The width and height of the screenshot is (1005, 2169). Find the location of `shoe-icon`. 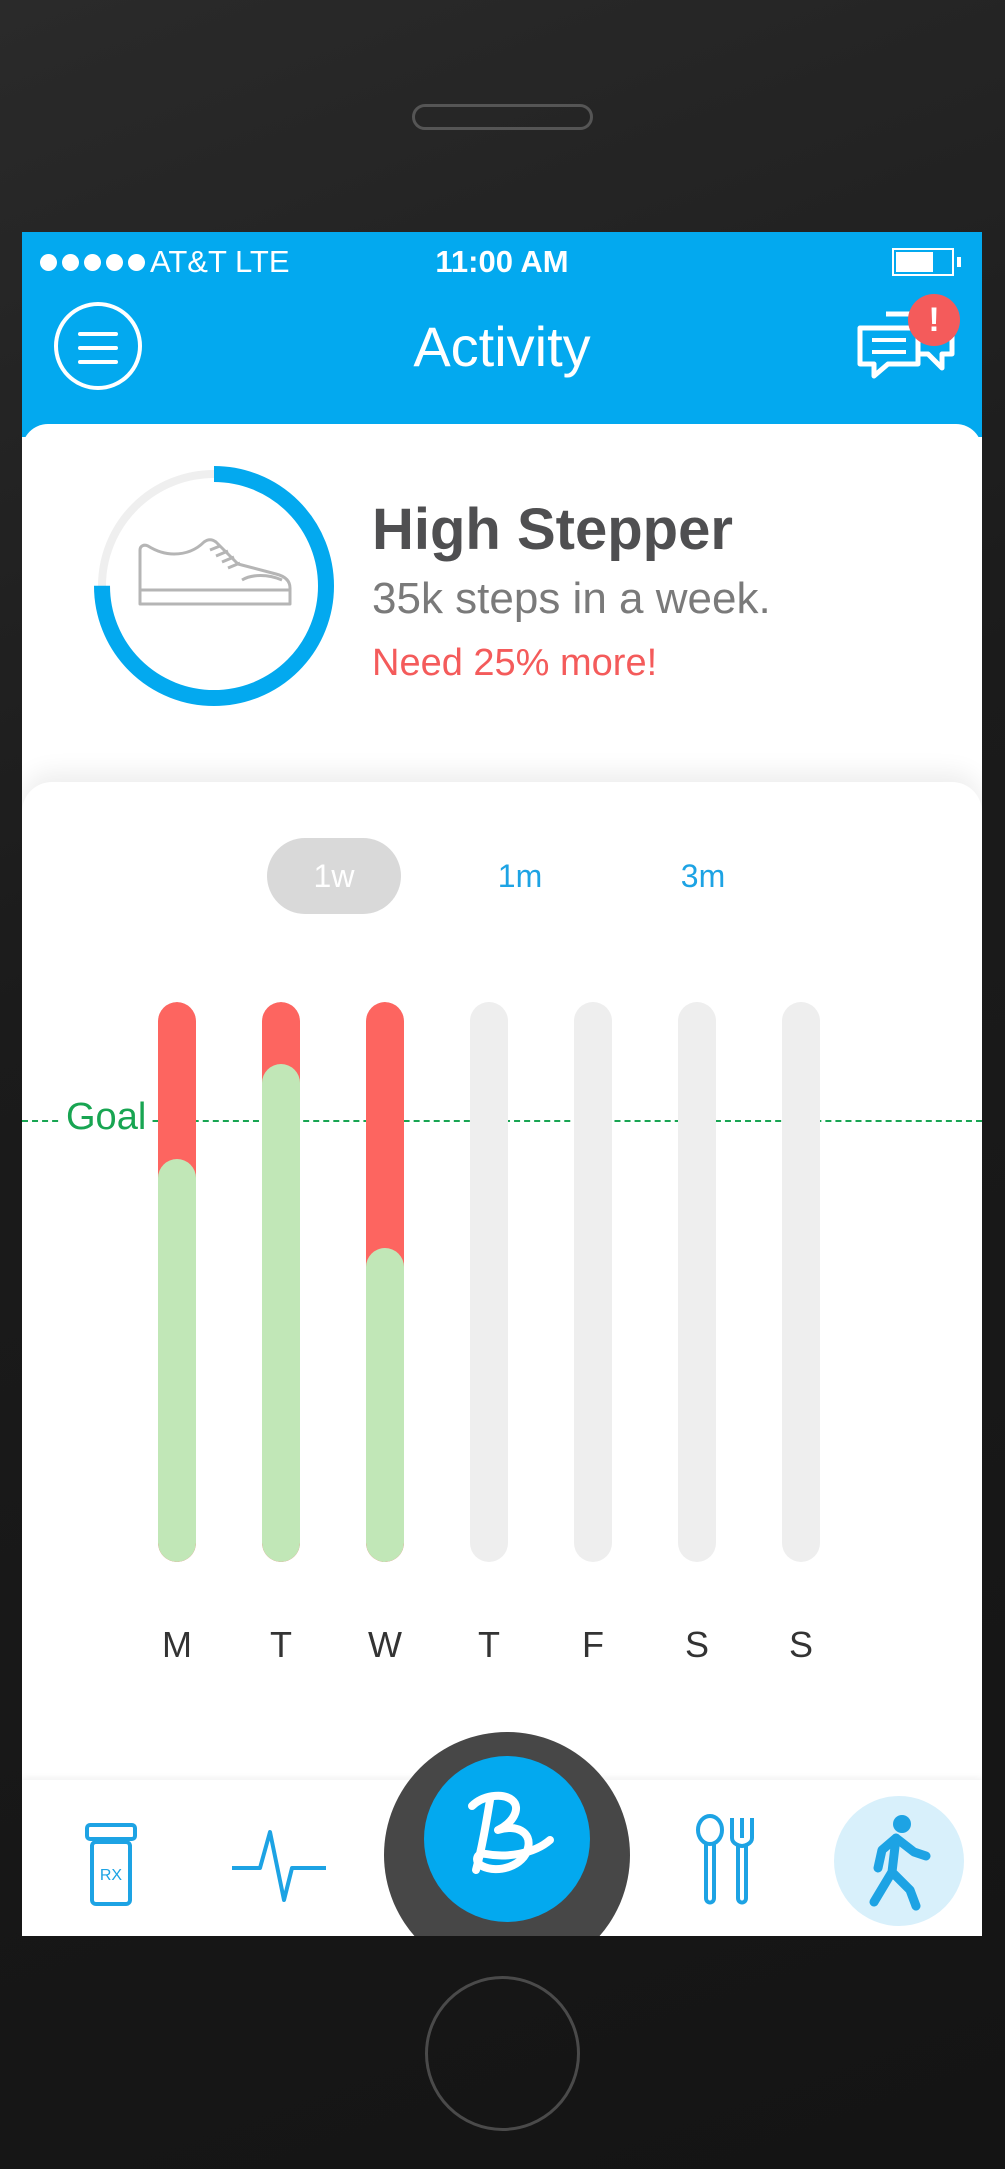

shoe-icon is located at coordinates (215, 572).